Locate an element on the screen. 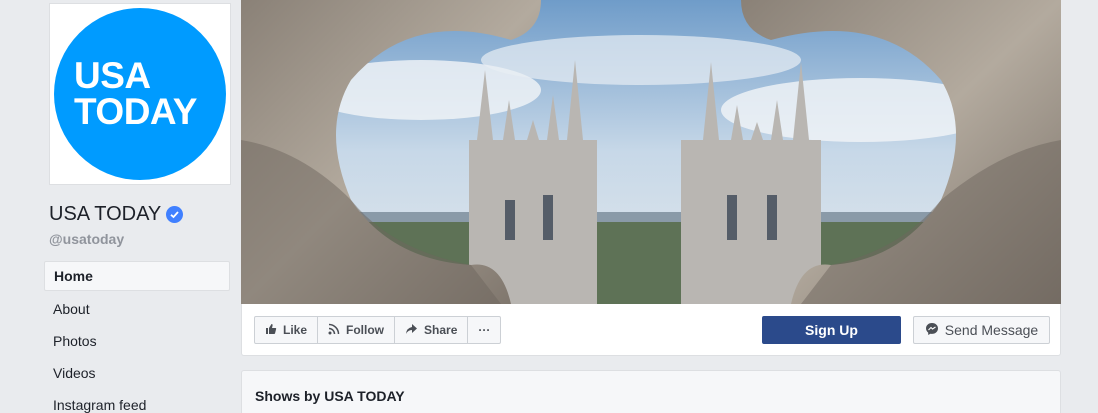 Image resolution: width=1098 pixels, height=413 pixels. nav-item-label: Instagram feed is located at coordinates (100, 405).